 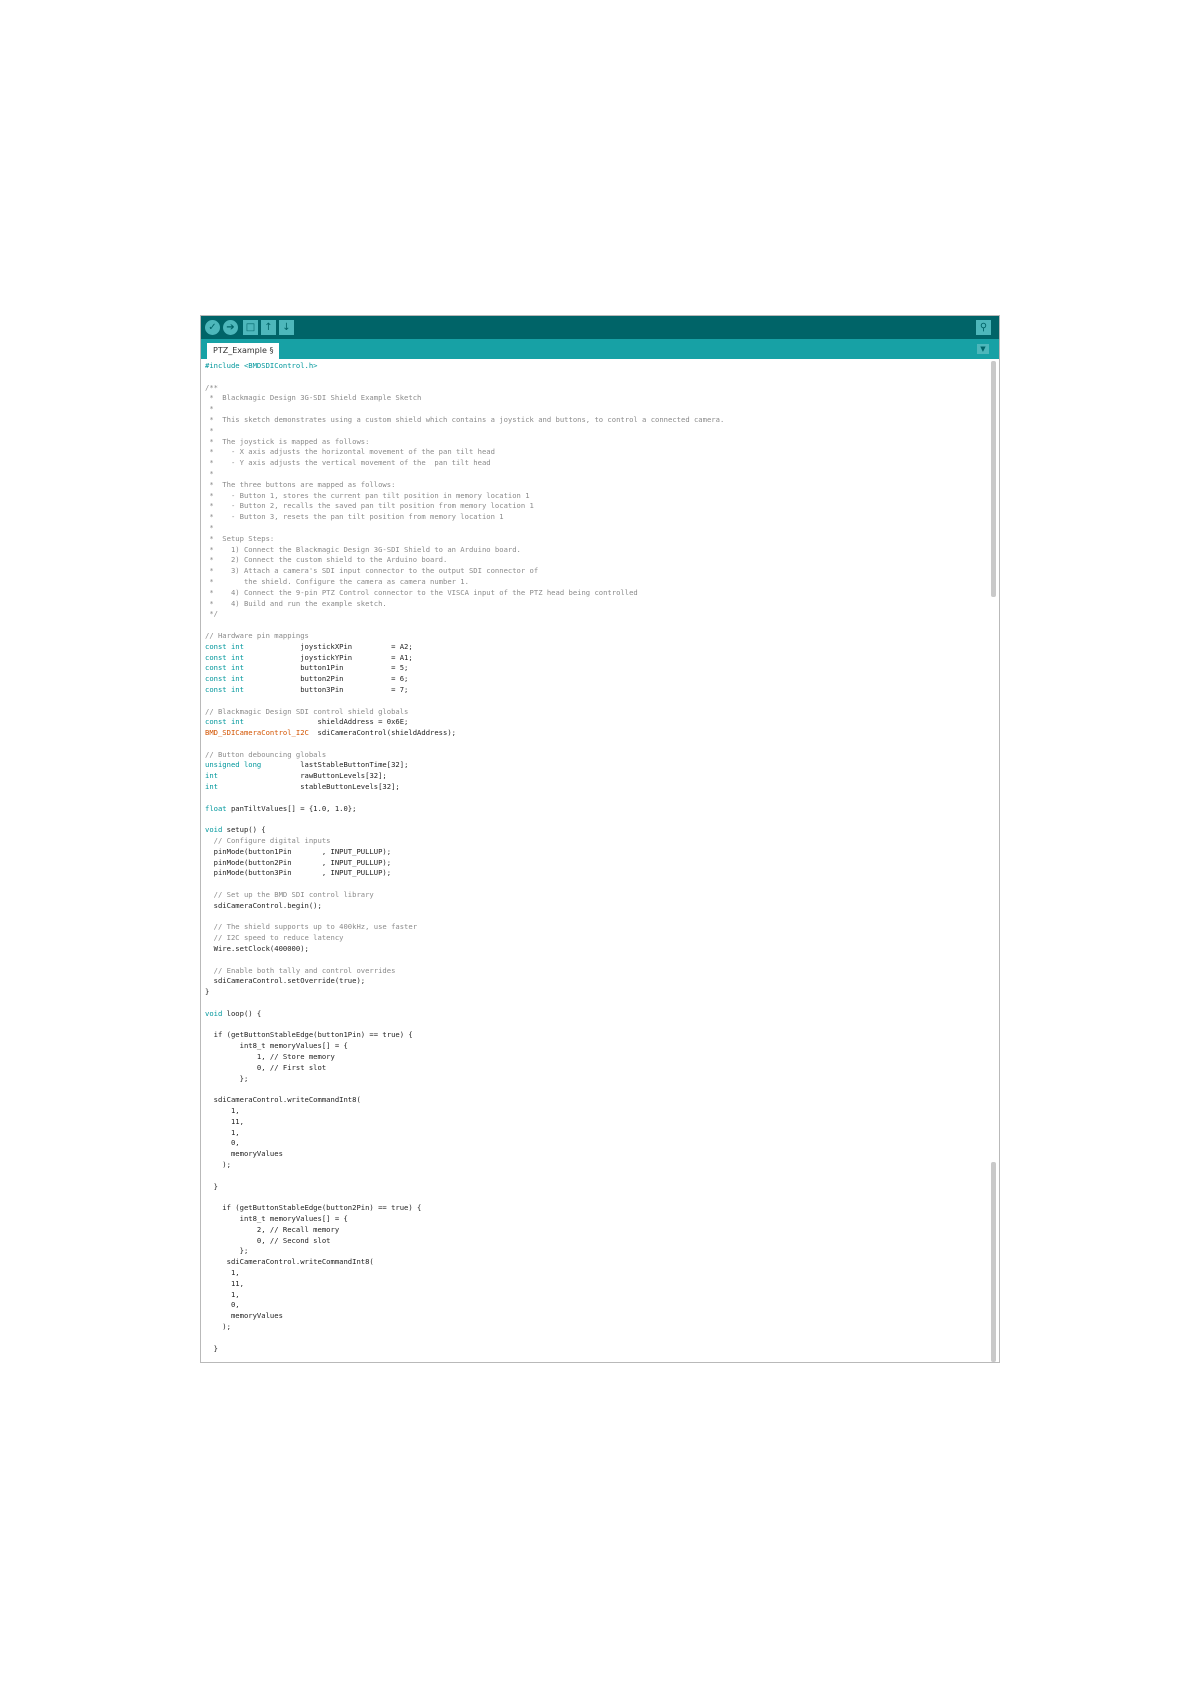 What do you see at coordinates (600, 327) in the screenshot?
I see `toolbar: ✓ ➔ □ ↑ ↓ ⚲` at bounding box center [600, 327].